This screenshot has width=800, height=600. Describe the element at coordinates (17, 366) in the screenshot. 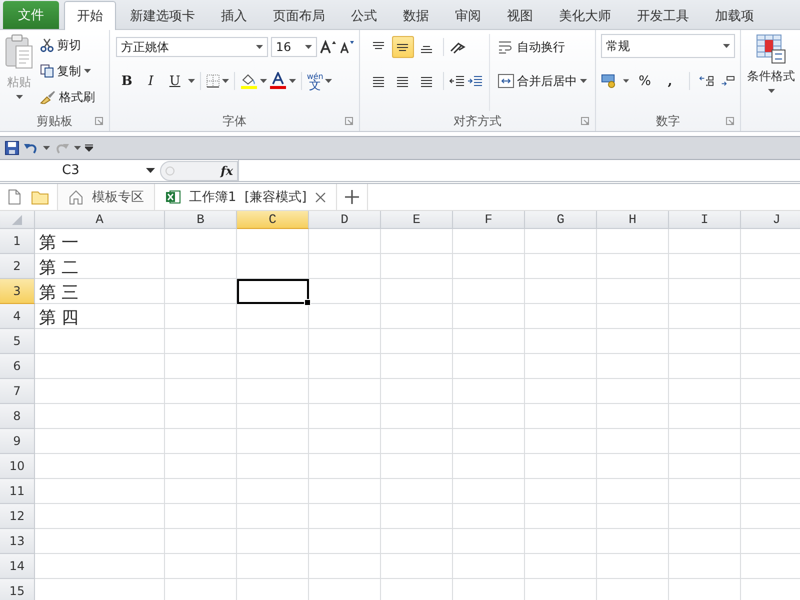

I see `row-header: 6` at that location.